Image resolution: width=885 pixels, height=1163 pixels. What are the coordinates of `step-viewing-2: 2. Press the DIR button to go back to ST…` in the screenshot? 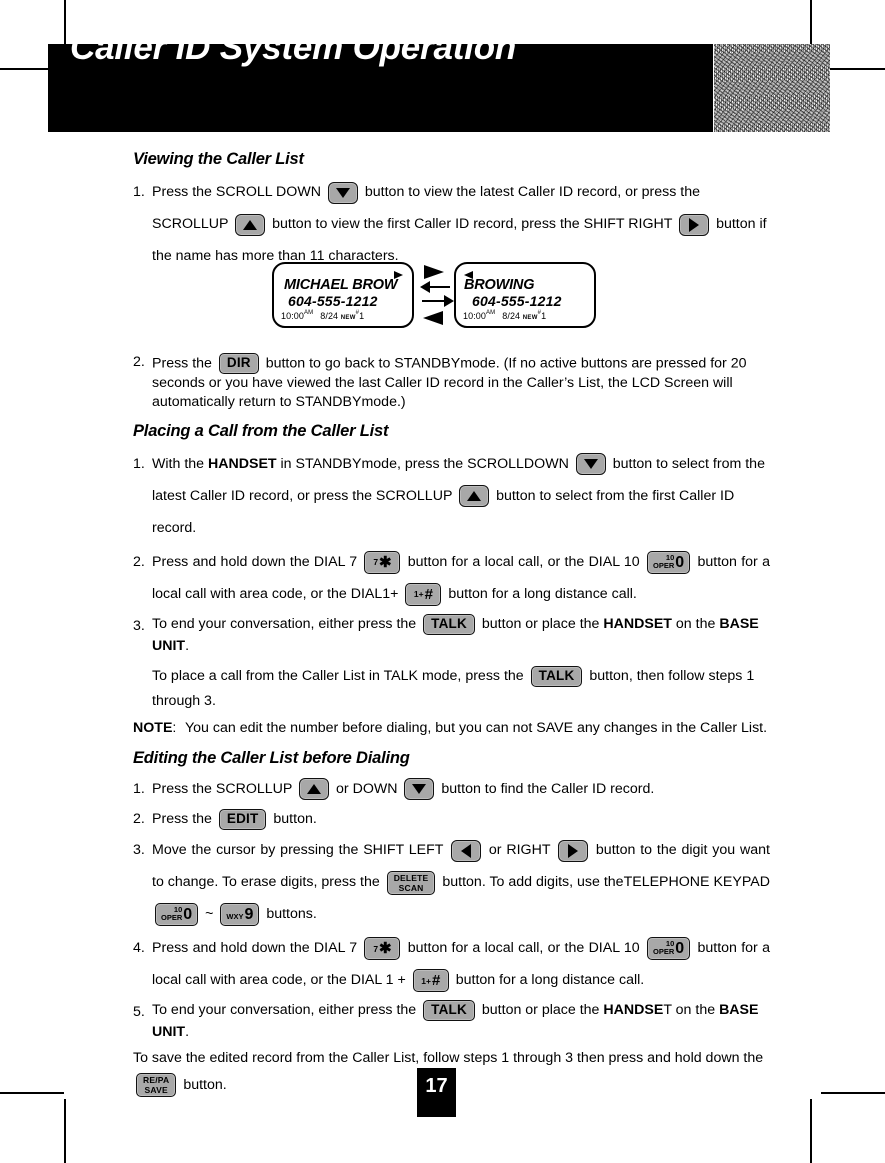 It's located at (451, 382).